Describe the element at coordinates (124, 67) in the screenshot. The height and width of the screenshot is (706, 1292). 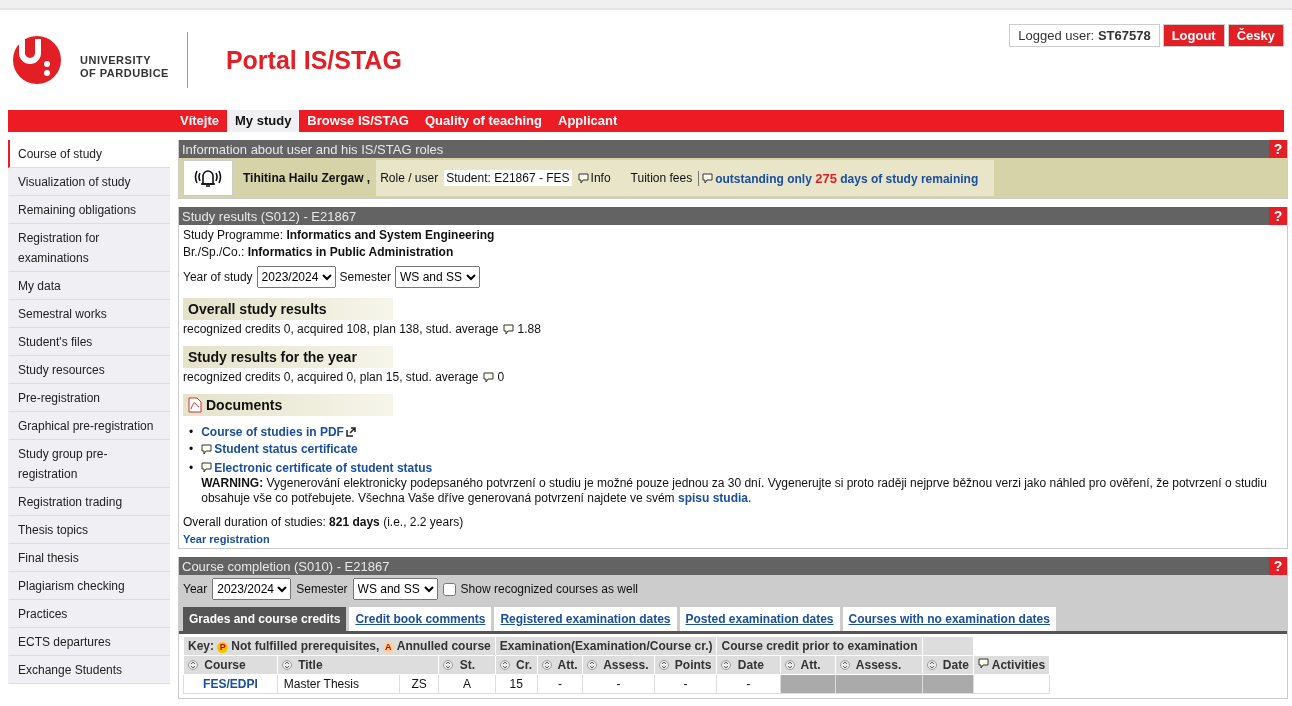
I see `university-name: UNIVERSITY OF PARDUBICE` at that location.